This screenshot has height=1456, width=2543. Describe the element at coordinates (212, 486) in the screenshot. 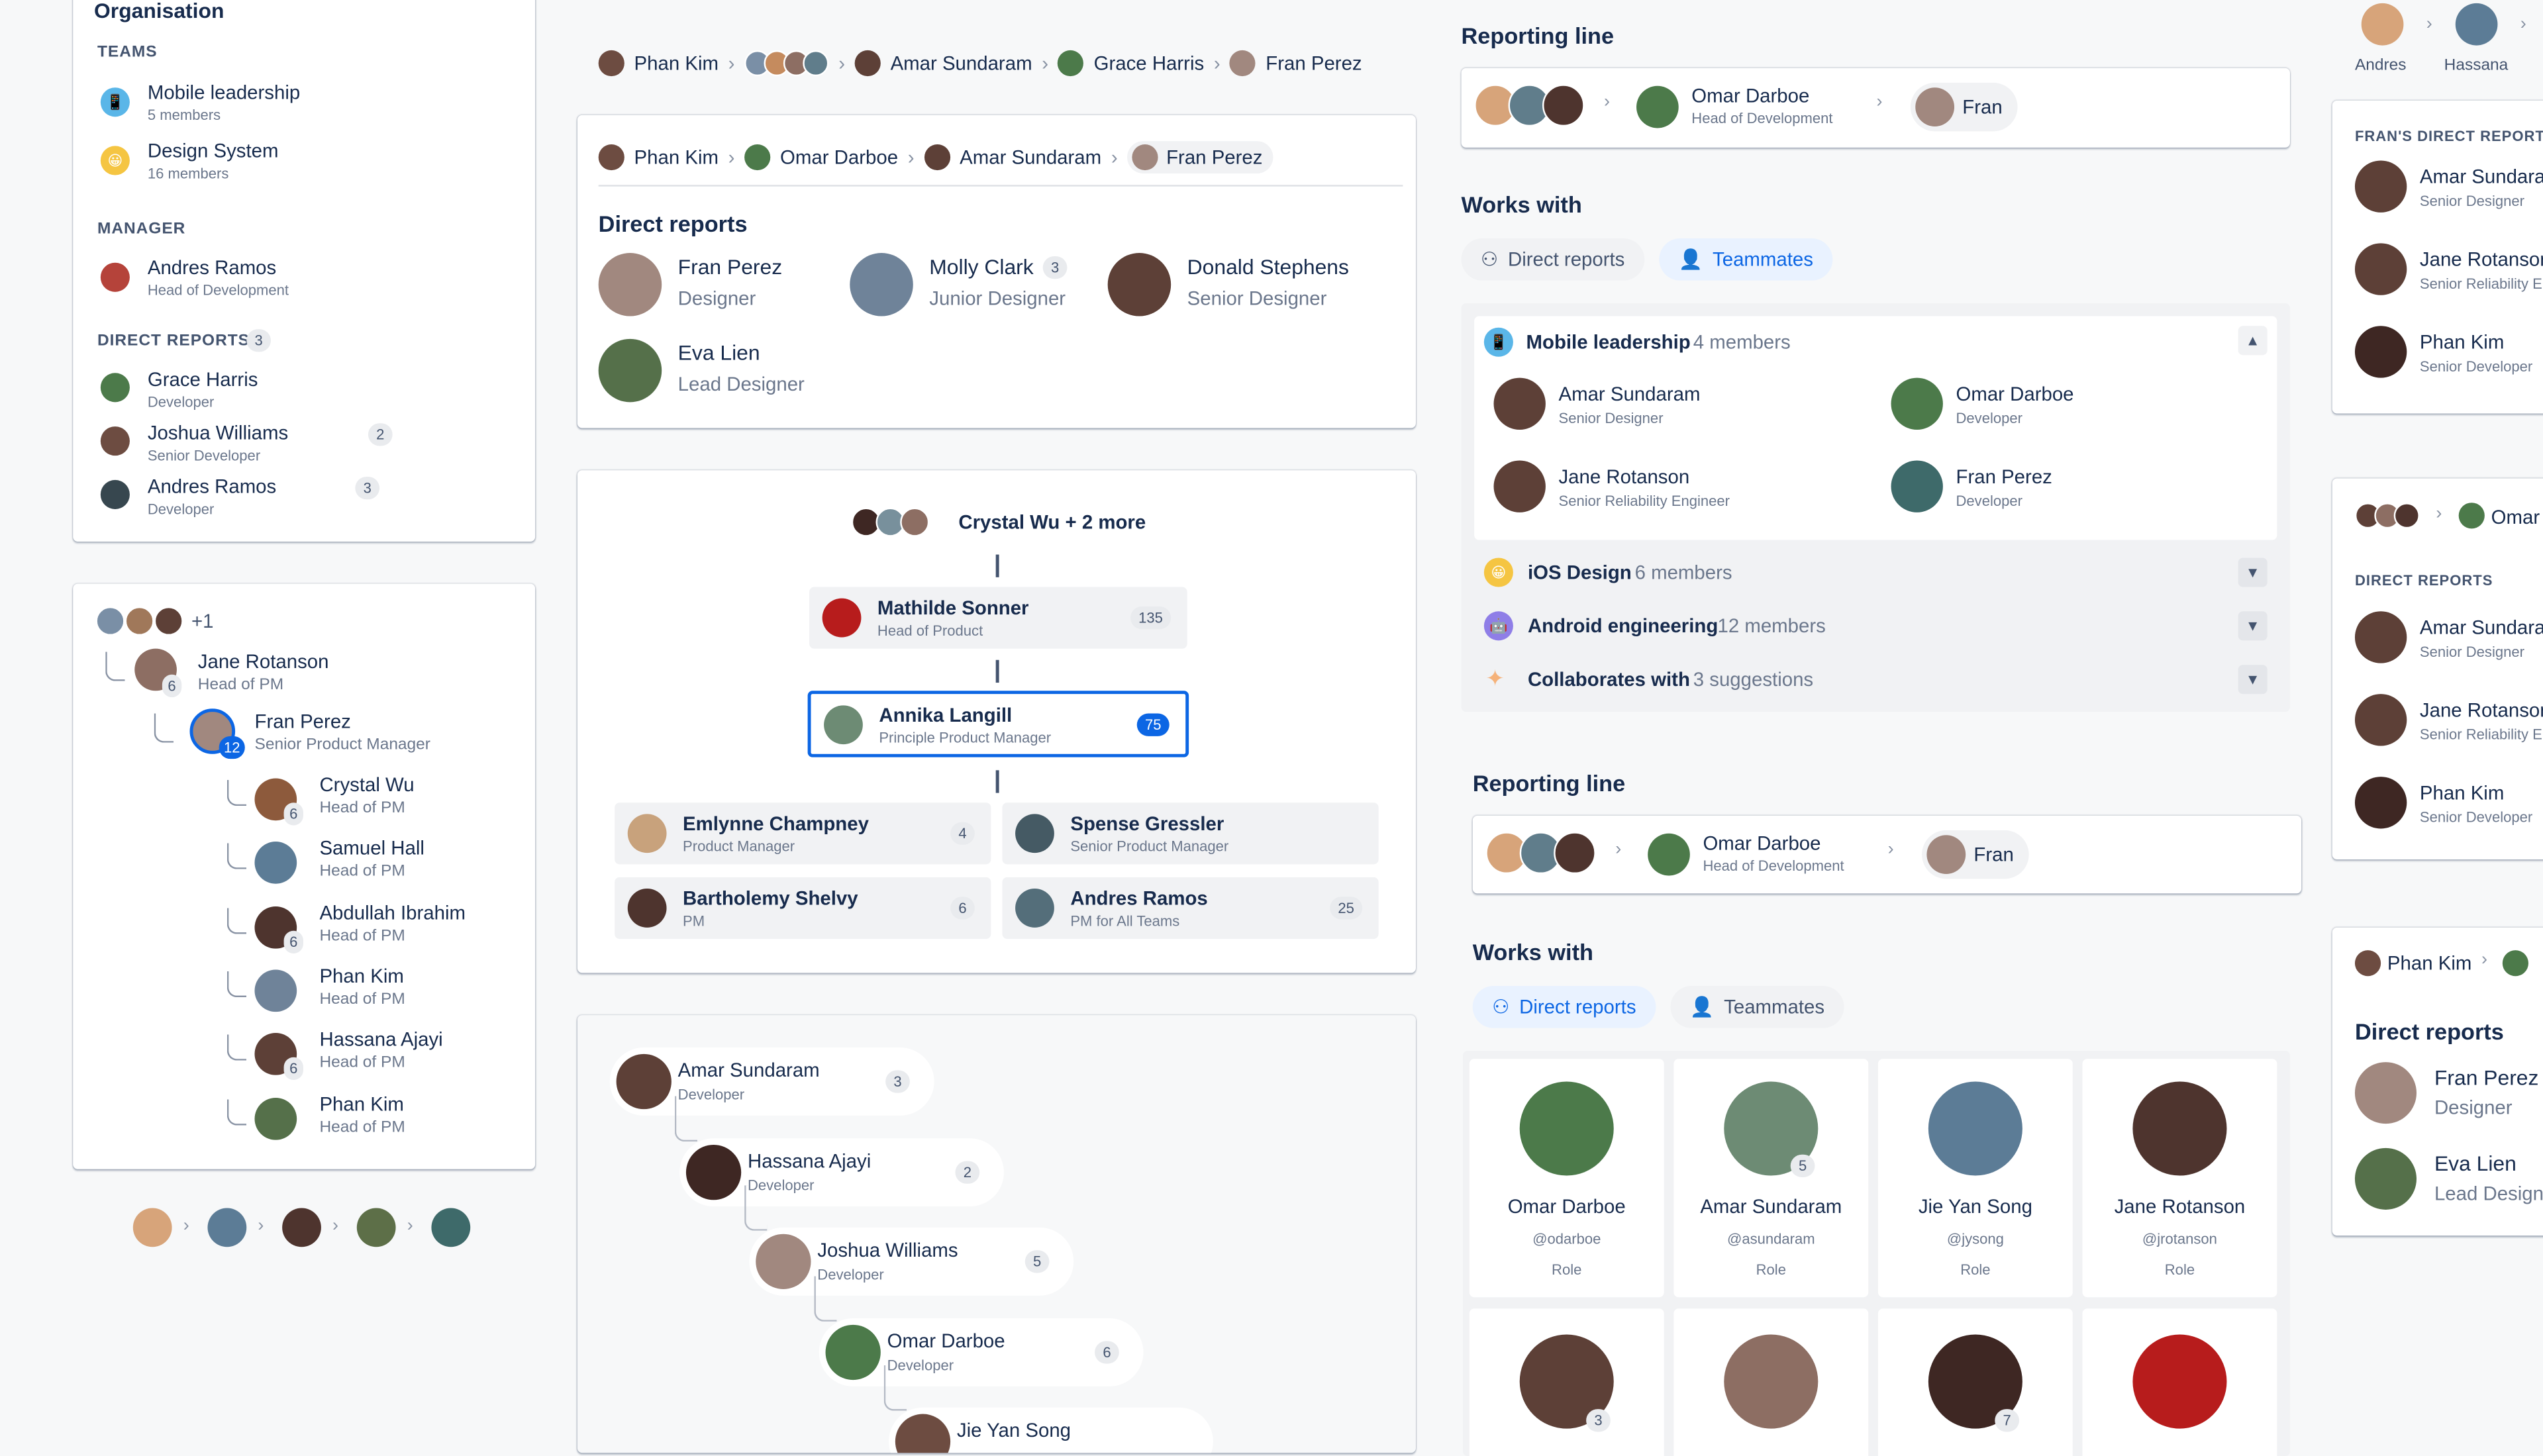

I see `report-name: Andres Ramos` at that location.